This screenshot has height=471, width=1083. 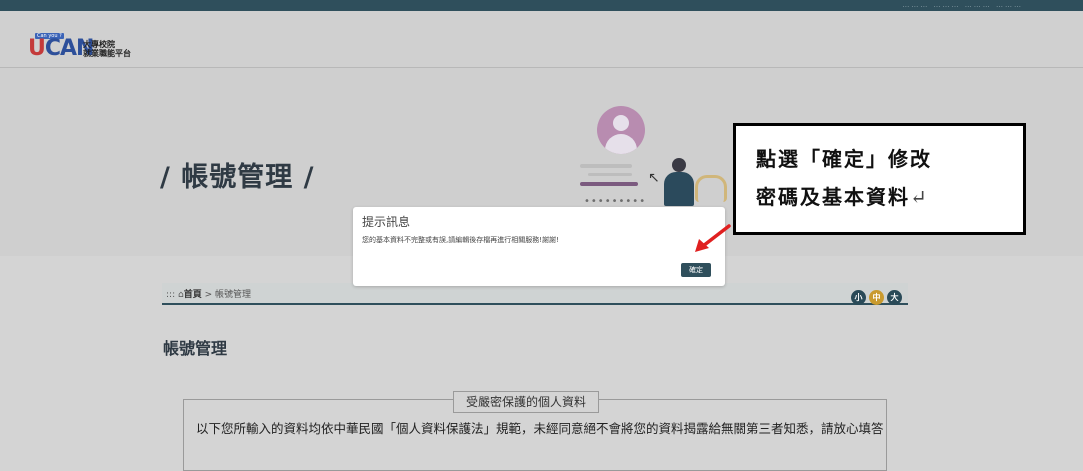 What do you see at coordinates (615, 201) in the screenshot?
I see `password-dots-icon: •••••••••` at bounding box center [615, 201].